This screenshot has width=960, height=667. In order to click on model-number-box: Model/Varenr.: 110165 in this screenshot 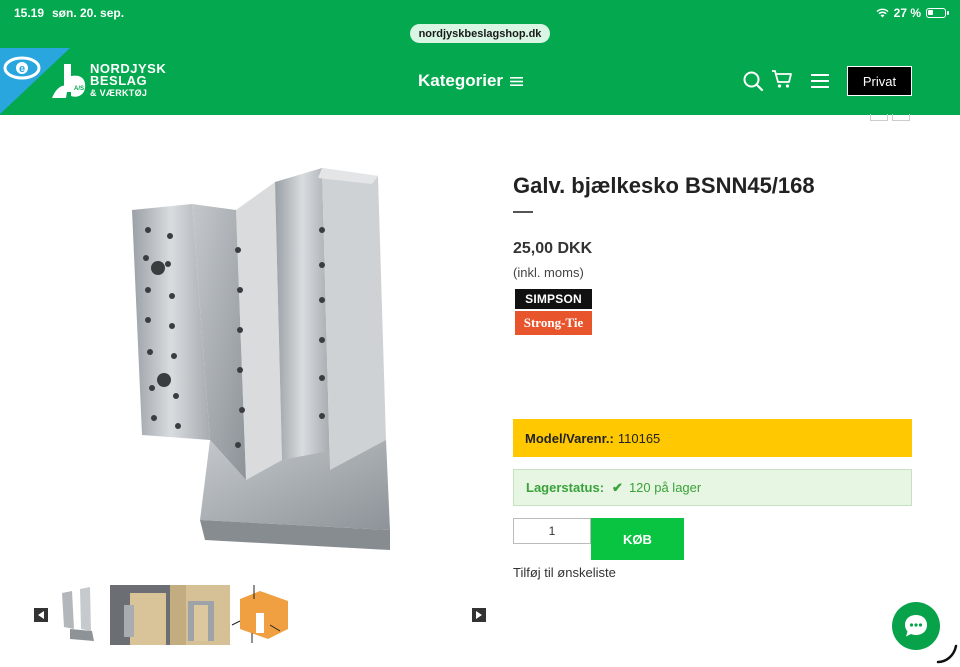, I will do `click(712, 438)`.